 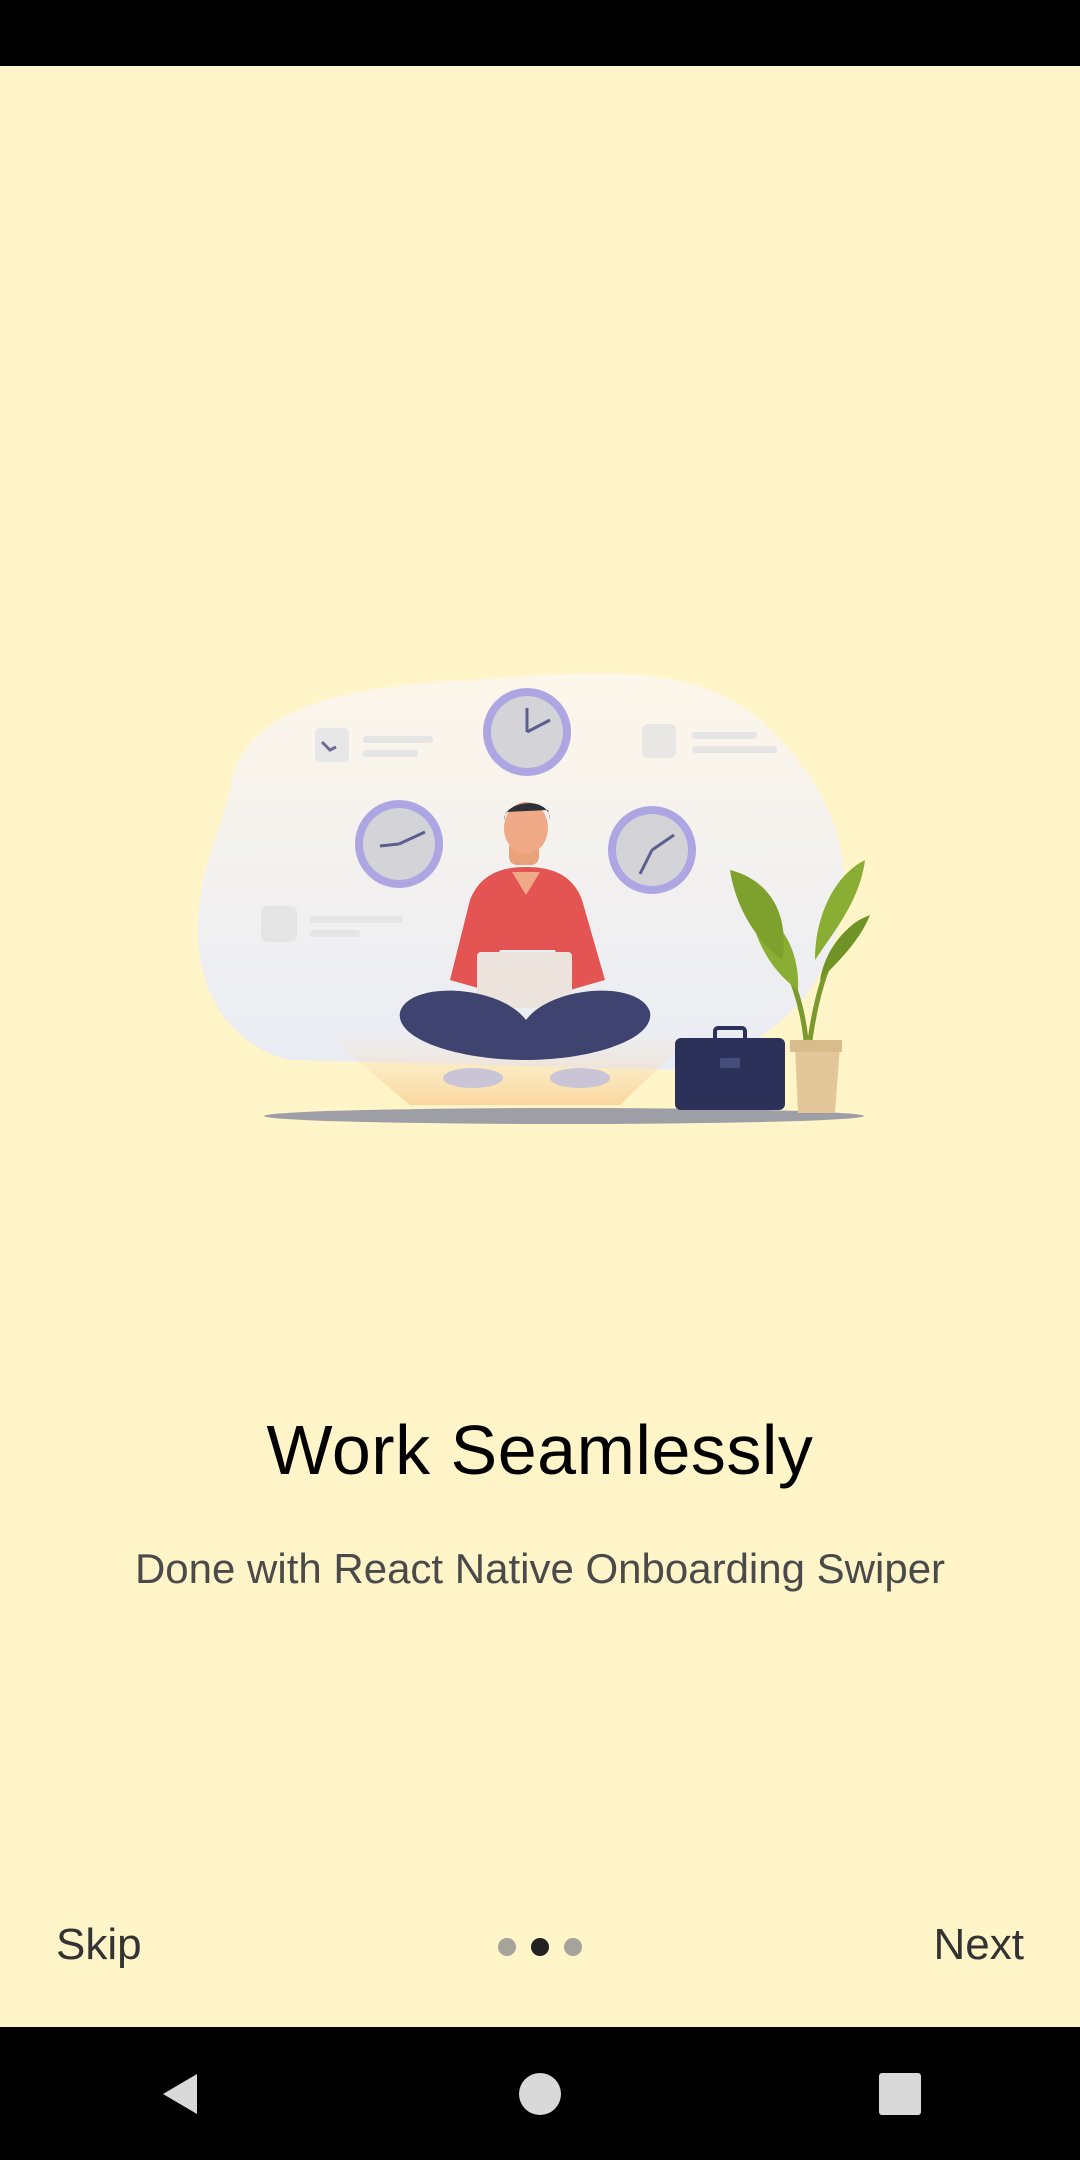 I want to click on page-dot-2-active, so click(x=540, y=1947).